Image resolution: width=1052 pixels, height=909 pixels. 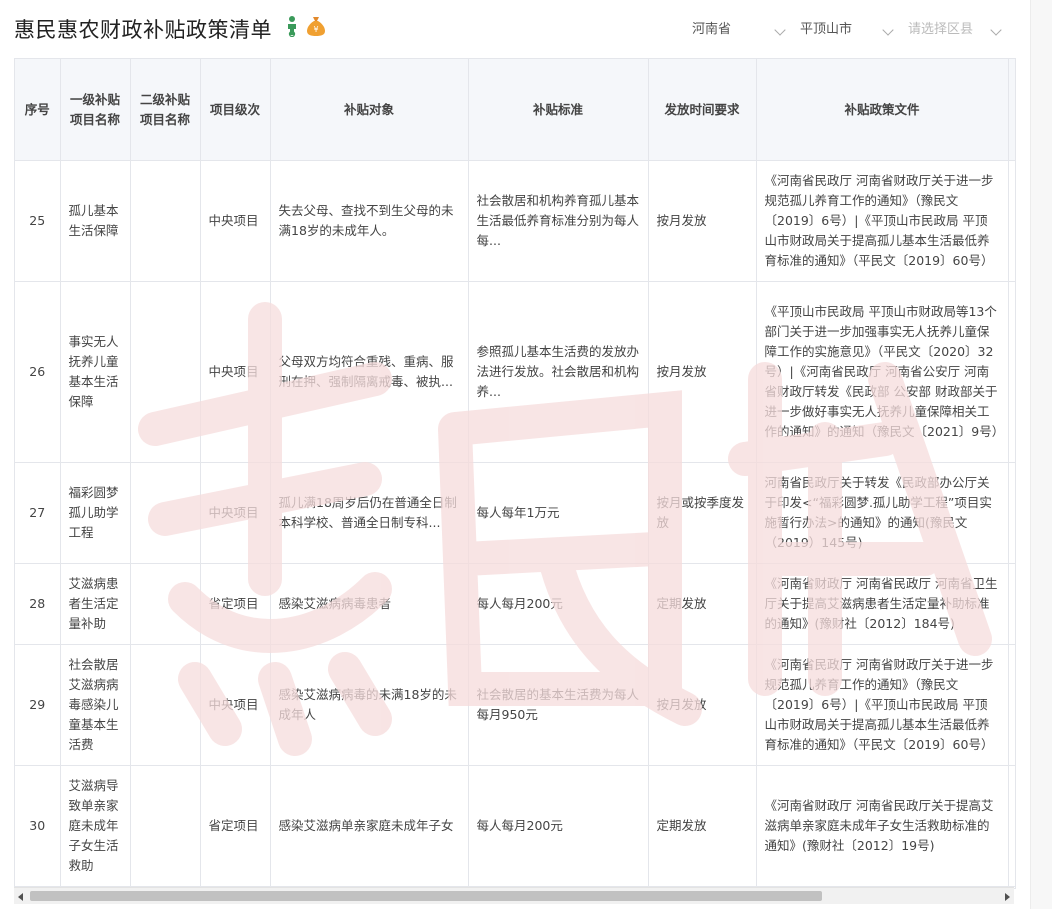 What do you see at coordinates (526, 29) in the screenshot?
I see `top-bar: 惠民惠农财政补贴政策清单 ¥ 河南省 平顶山市 请选择区县` at bounding box center [526, 29].